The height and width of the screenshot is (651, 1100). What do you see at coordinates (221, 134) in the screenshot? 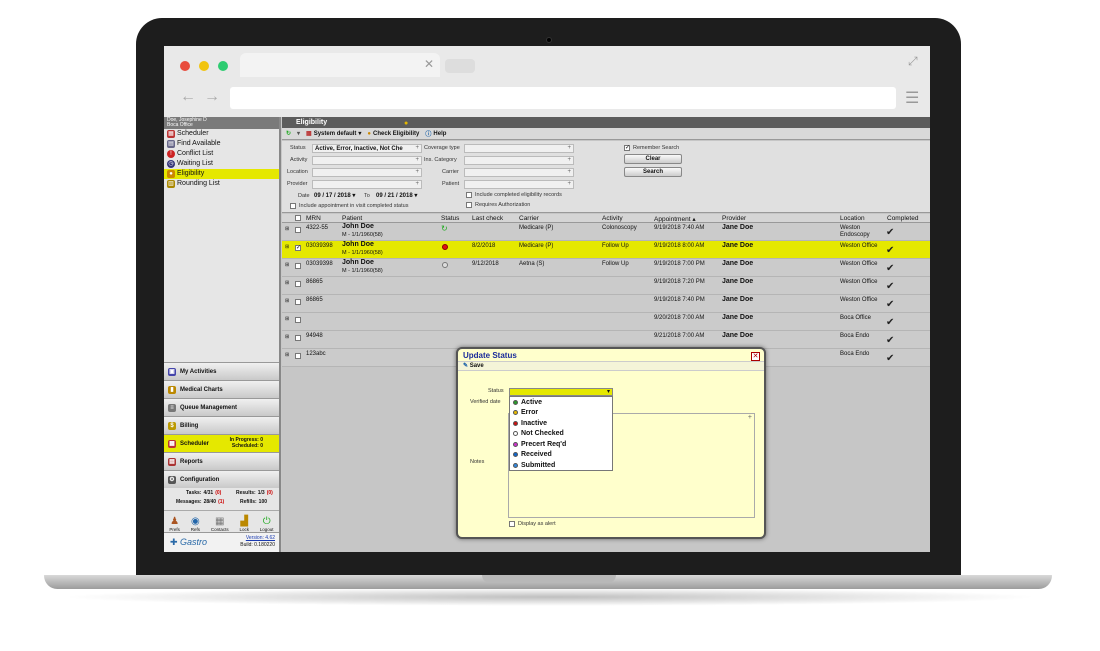
I see `sidebar-item-scheduler: ▦ Scheduler` at bounding box center [221, 134].